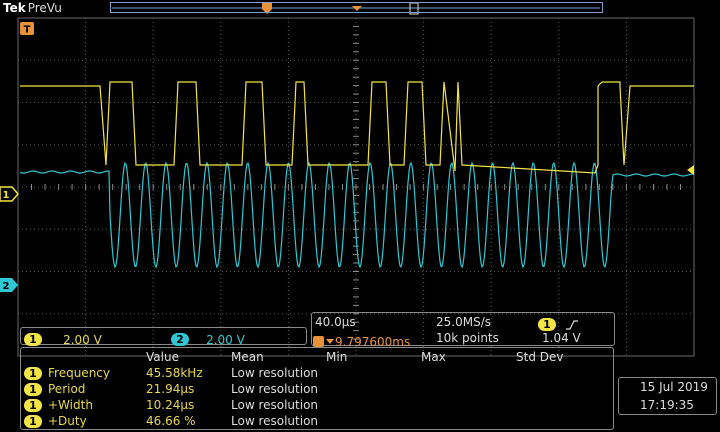 The image size is (720, 432). I want to click on measurement-row: 1 Frequency 45.58kHz Low resolution, so click(171, 374).